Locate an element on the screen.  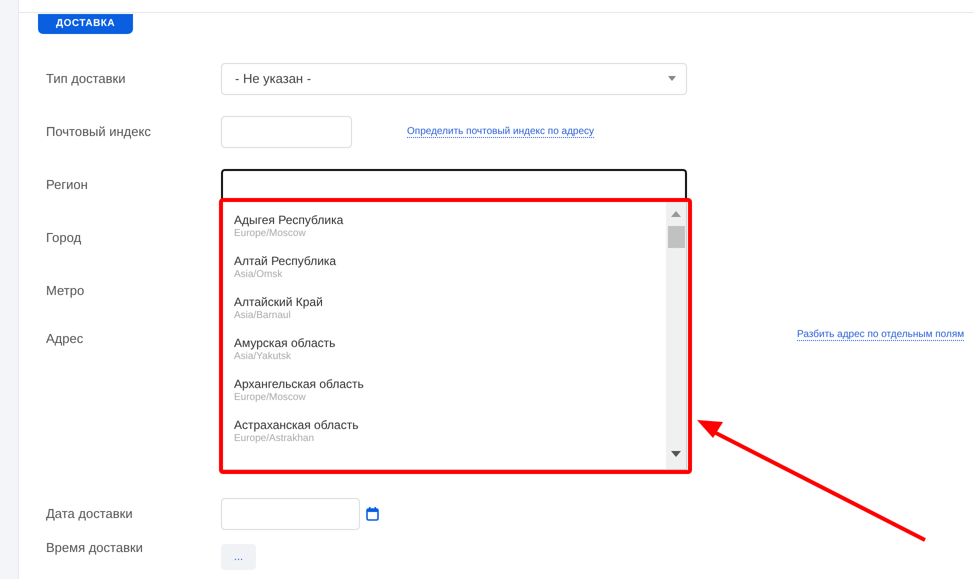
field-label: Регион is located at coordinates (67, 184).